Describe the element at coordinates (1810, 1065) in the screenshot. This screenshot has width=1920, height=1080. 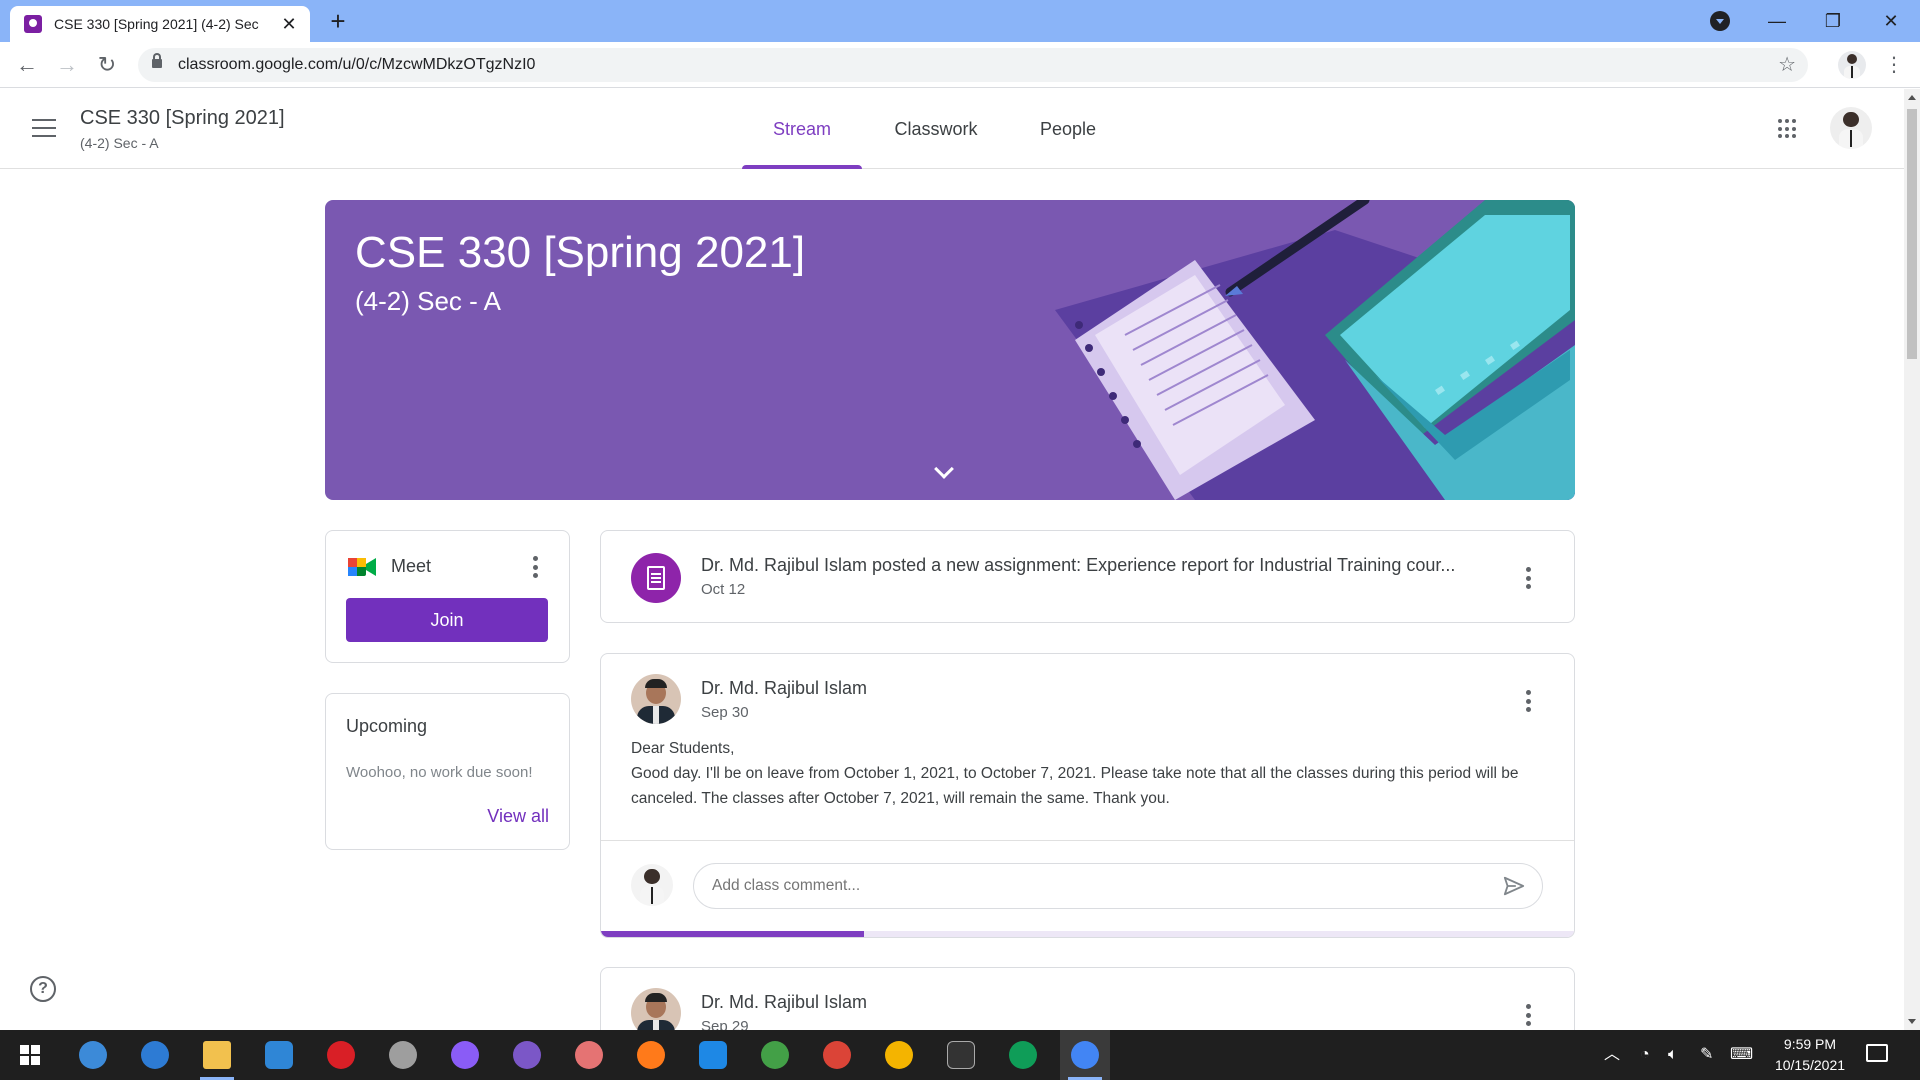
I see `clock-date: 10/15/2021` at that location.